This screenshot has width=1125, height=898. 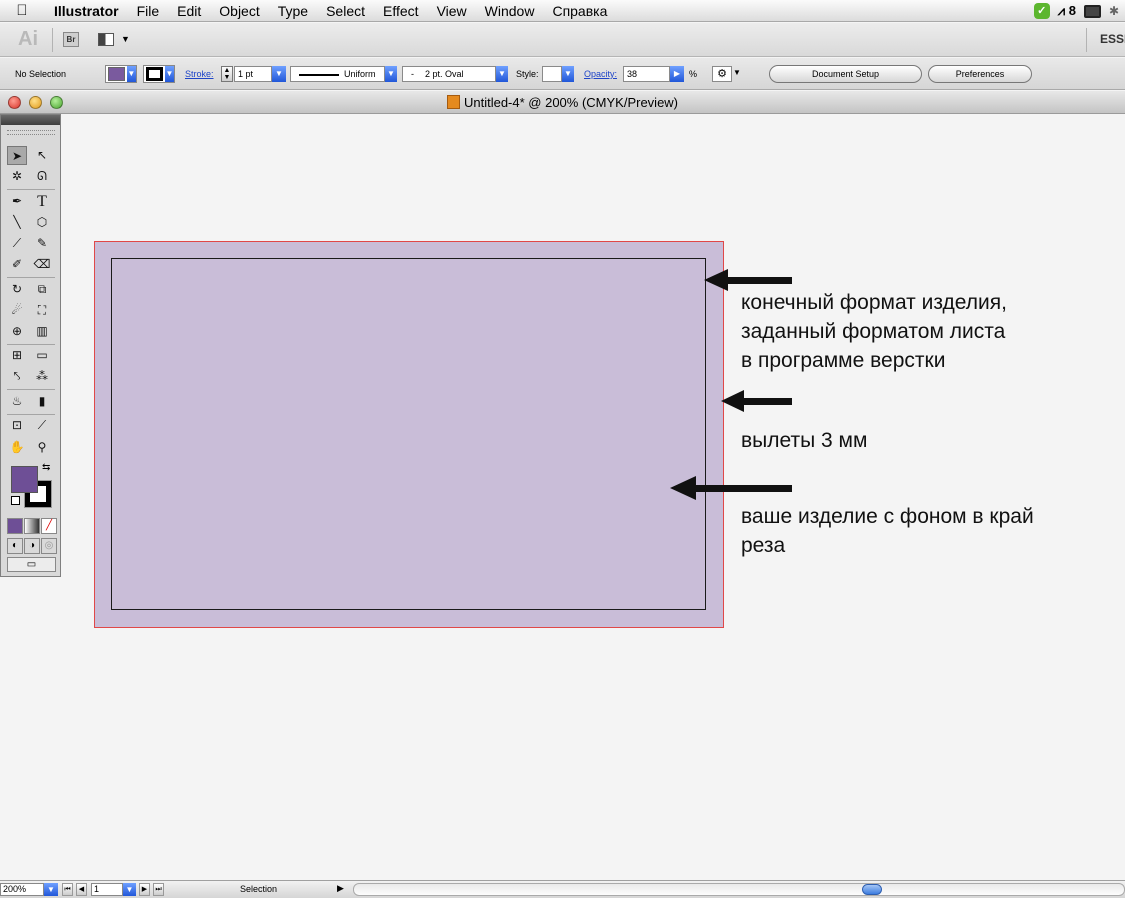 I want to click on background-note: ваше изделие с фоном в край реза, so click(x=887, y=531).